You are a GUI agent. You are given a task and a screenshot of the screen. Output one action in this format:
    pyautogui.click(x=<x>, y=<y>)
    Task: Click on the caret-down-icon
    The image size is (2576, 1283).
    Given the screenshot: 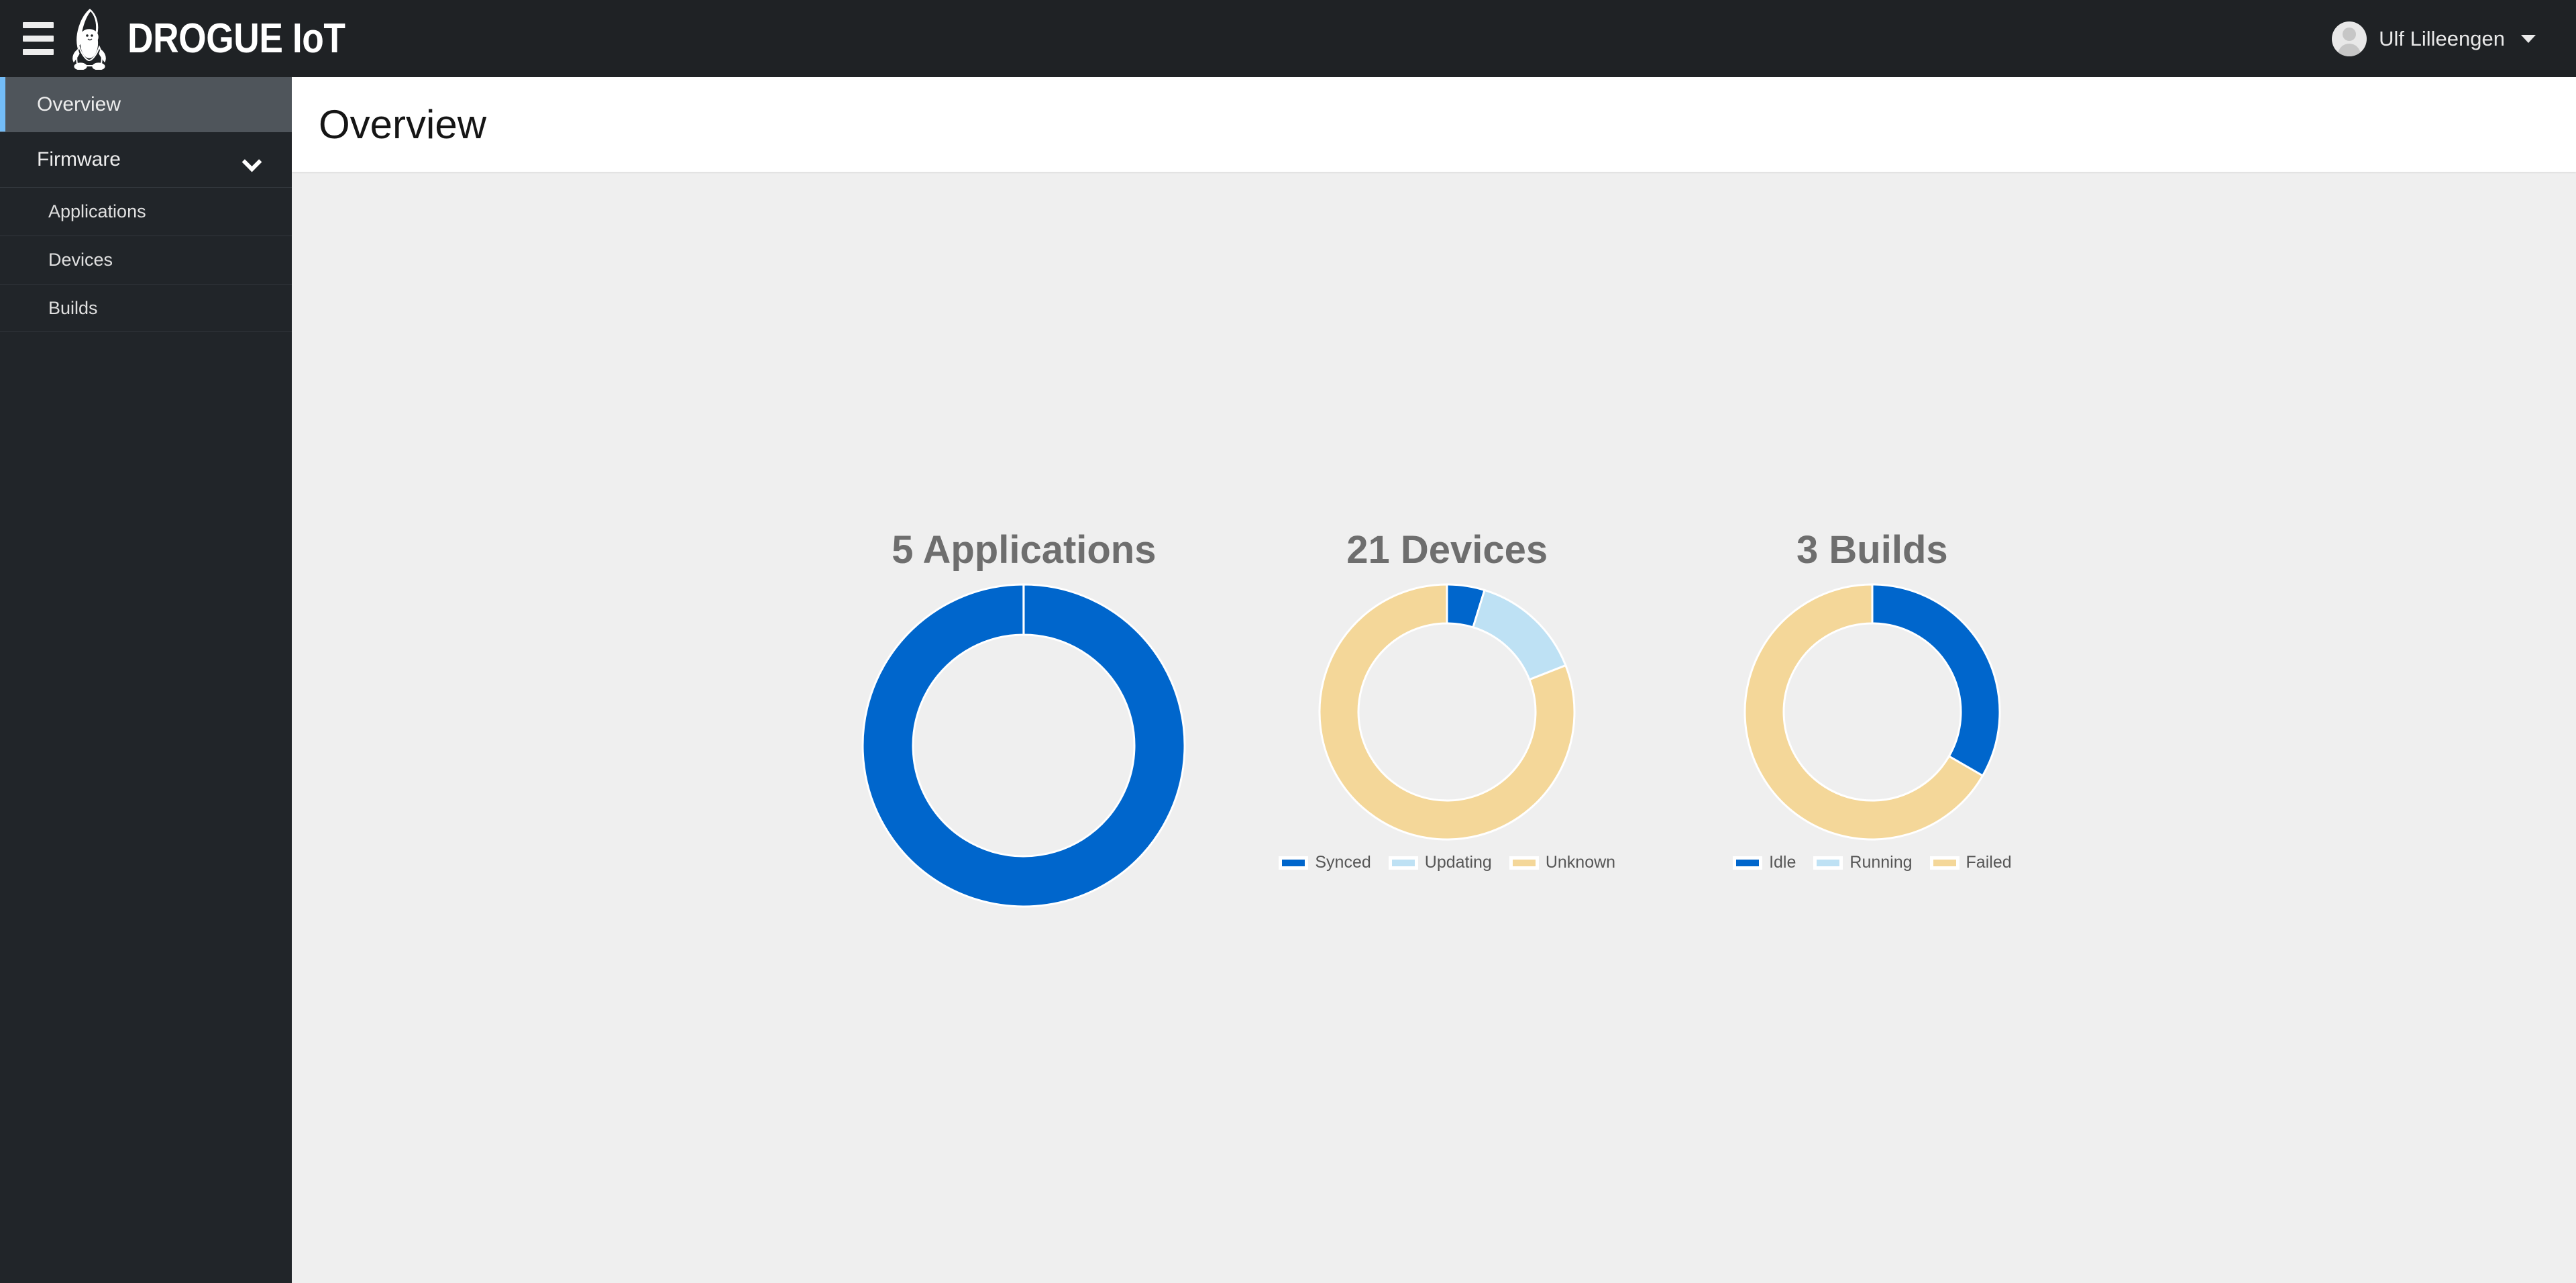 What is the action you would take?
    pyautogui.click(x=2528, y=38)
    